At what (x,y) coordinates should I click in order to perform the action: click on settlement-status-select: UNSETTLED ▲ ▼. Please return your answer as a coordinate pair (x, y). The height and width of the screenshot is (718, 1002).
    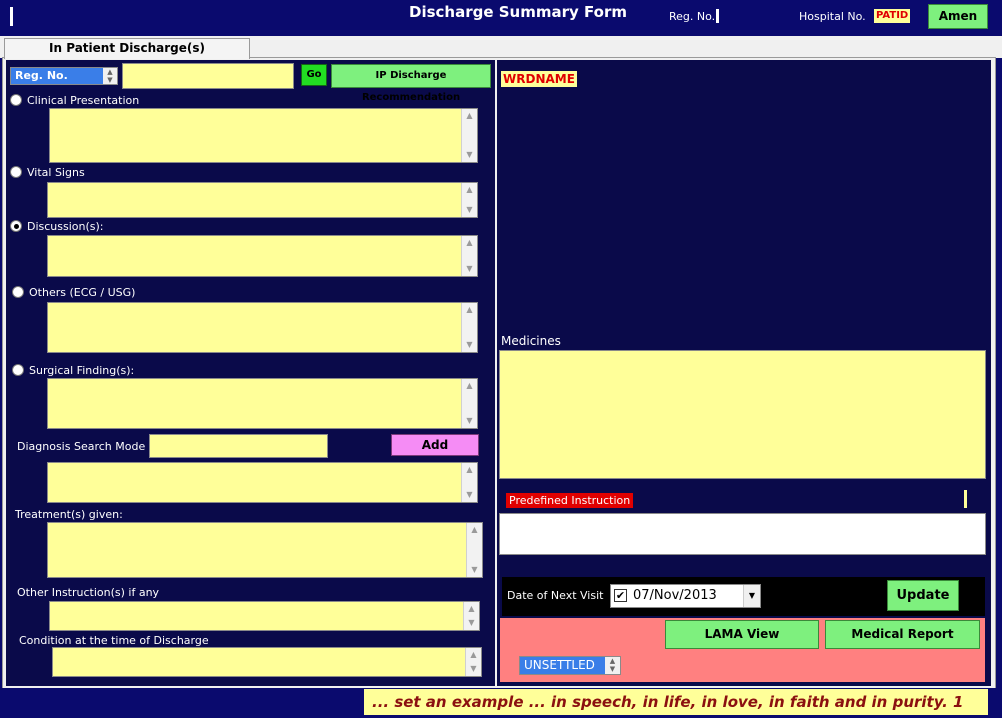
    Looking at the image, I should click on (570, 665).